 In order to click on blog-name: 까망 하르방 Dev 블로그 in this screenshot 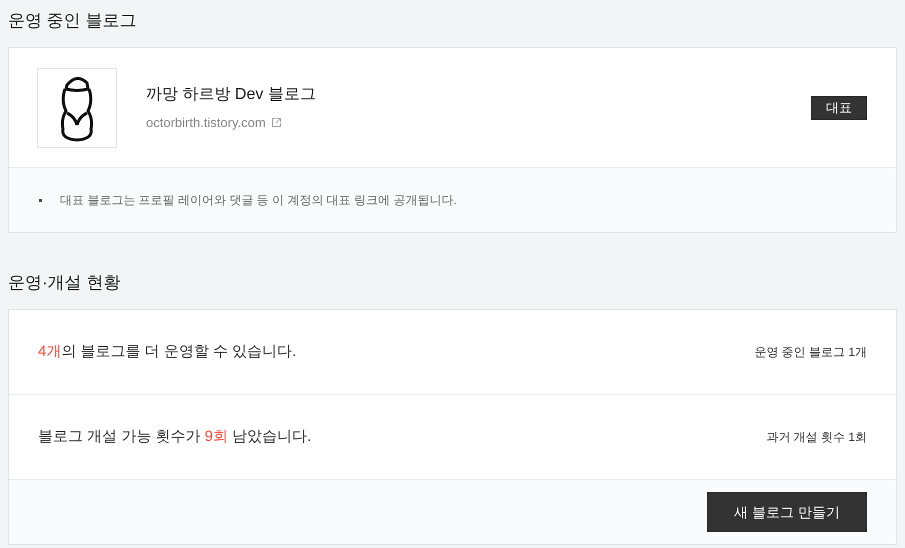, I will do `click(231, 94)`.